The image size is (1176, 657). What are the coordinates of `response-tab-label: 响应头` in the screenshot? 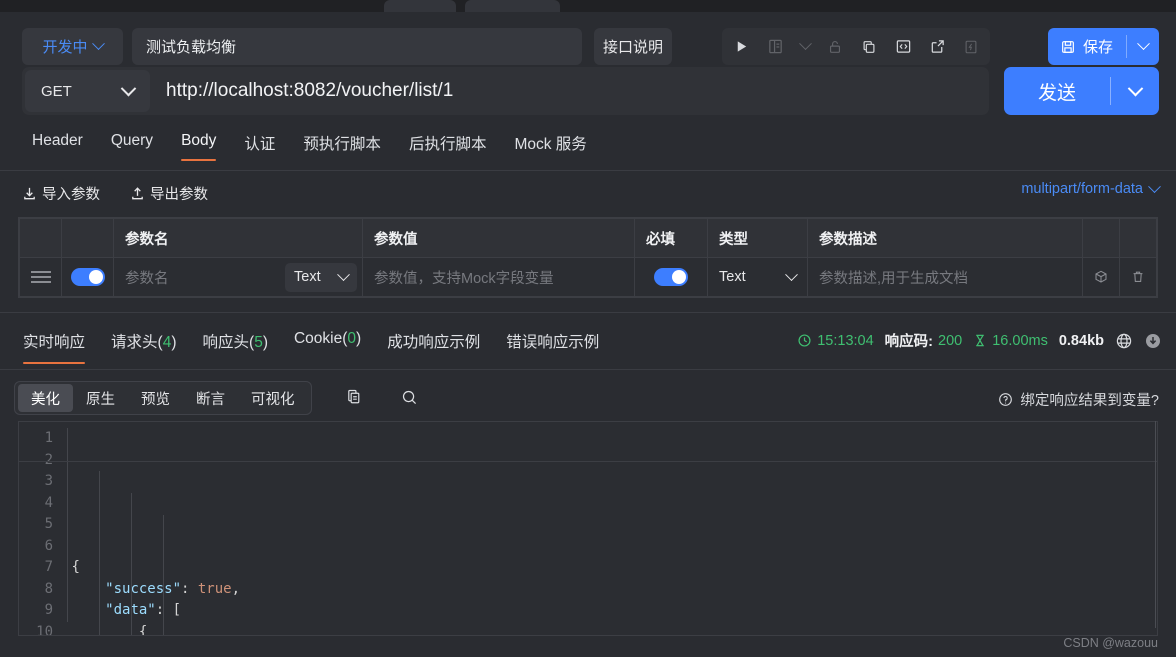 It's located at (226, 342).